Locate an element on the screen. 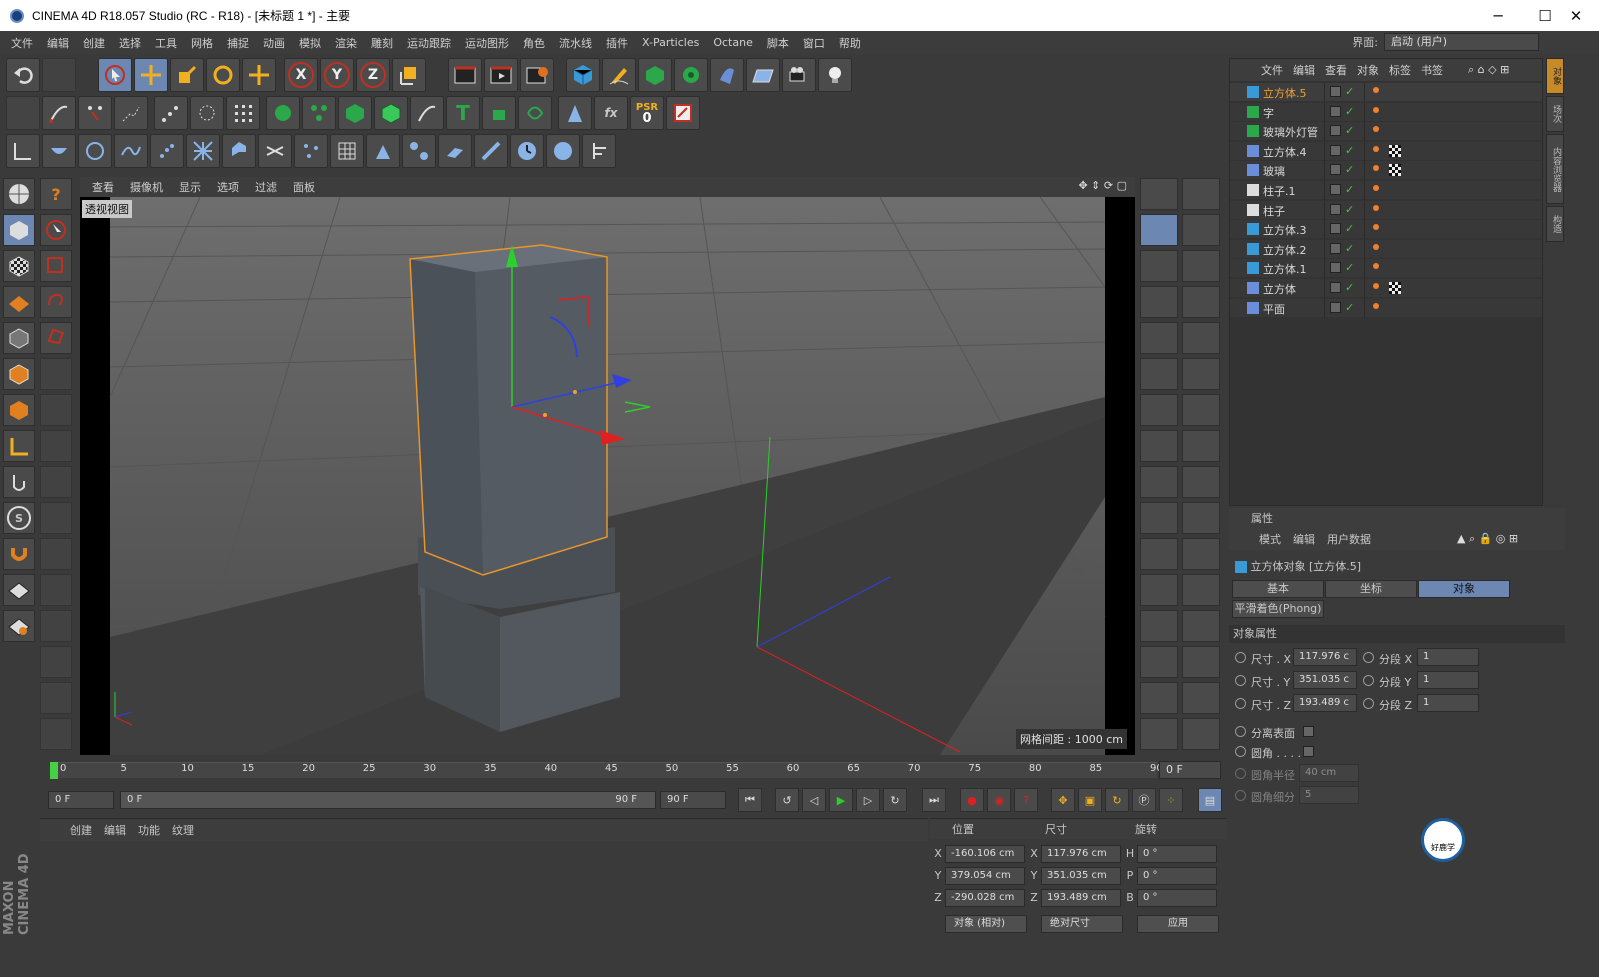 The image size is (1599, 977). right-tool-22-button is located at coordinates (1201, 554).